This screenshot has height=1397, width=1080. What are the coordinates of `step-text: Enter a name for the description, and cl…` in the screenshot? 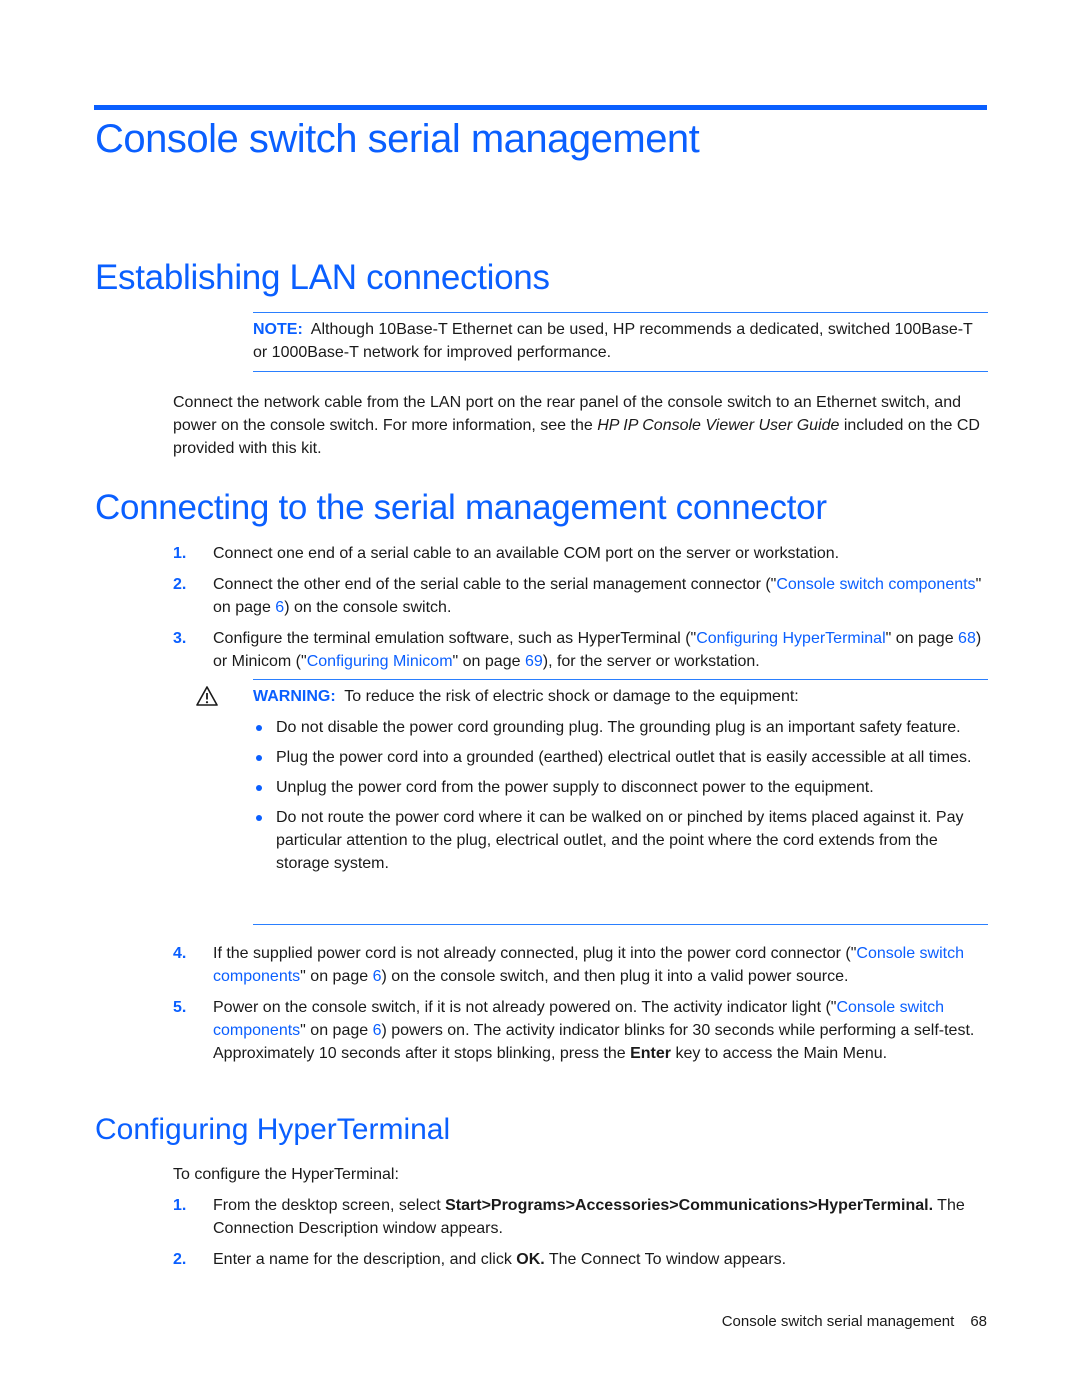 It's located at (365, 1259).